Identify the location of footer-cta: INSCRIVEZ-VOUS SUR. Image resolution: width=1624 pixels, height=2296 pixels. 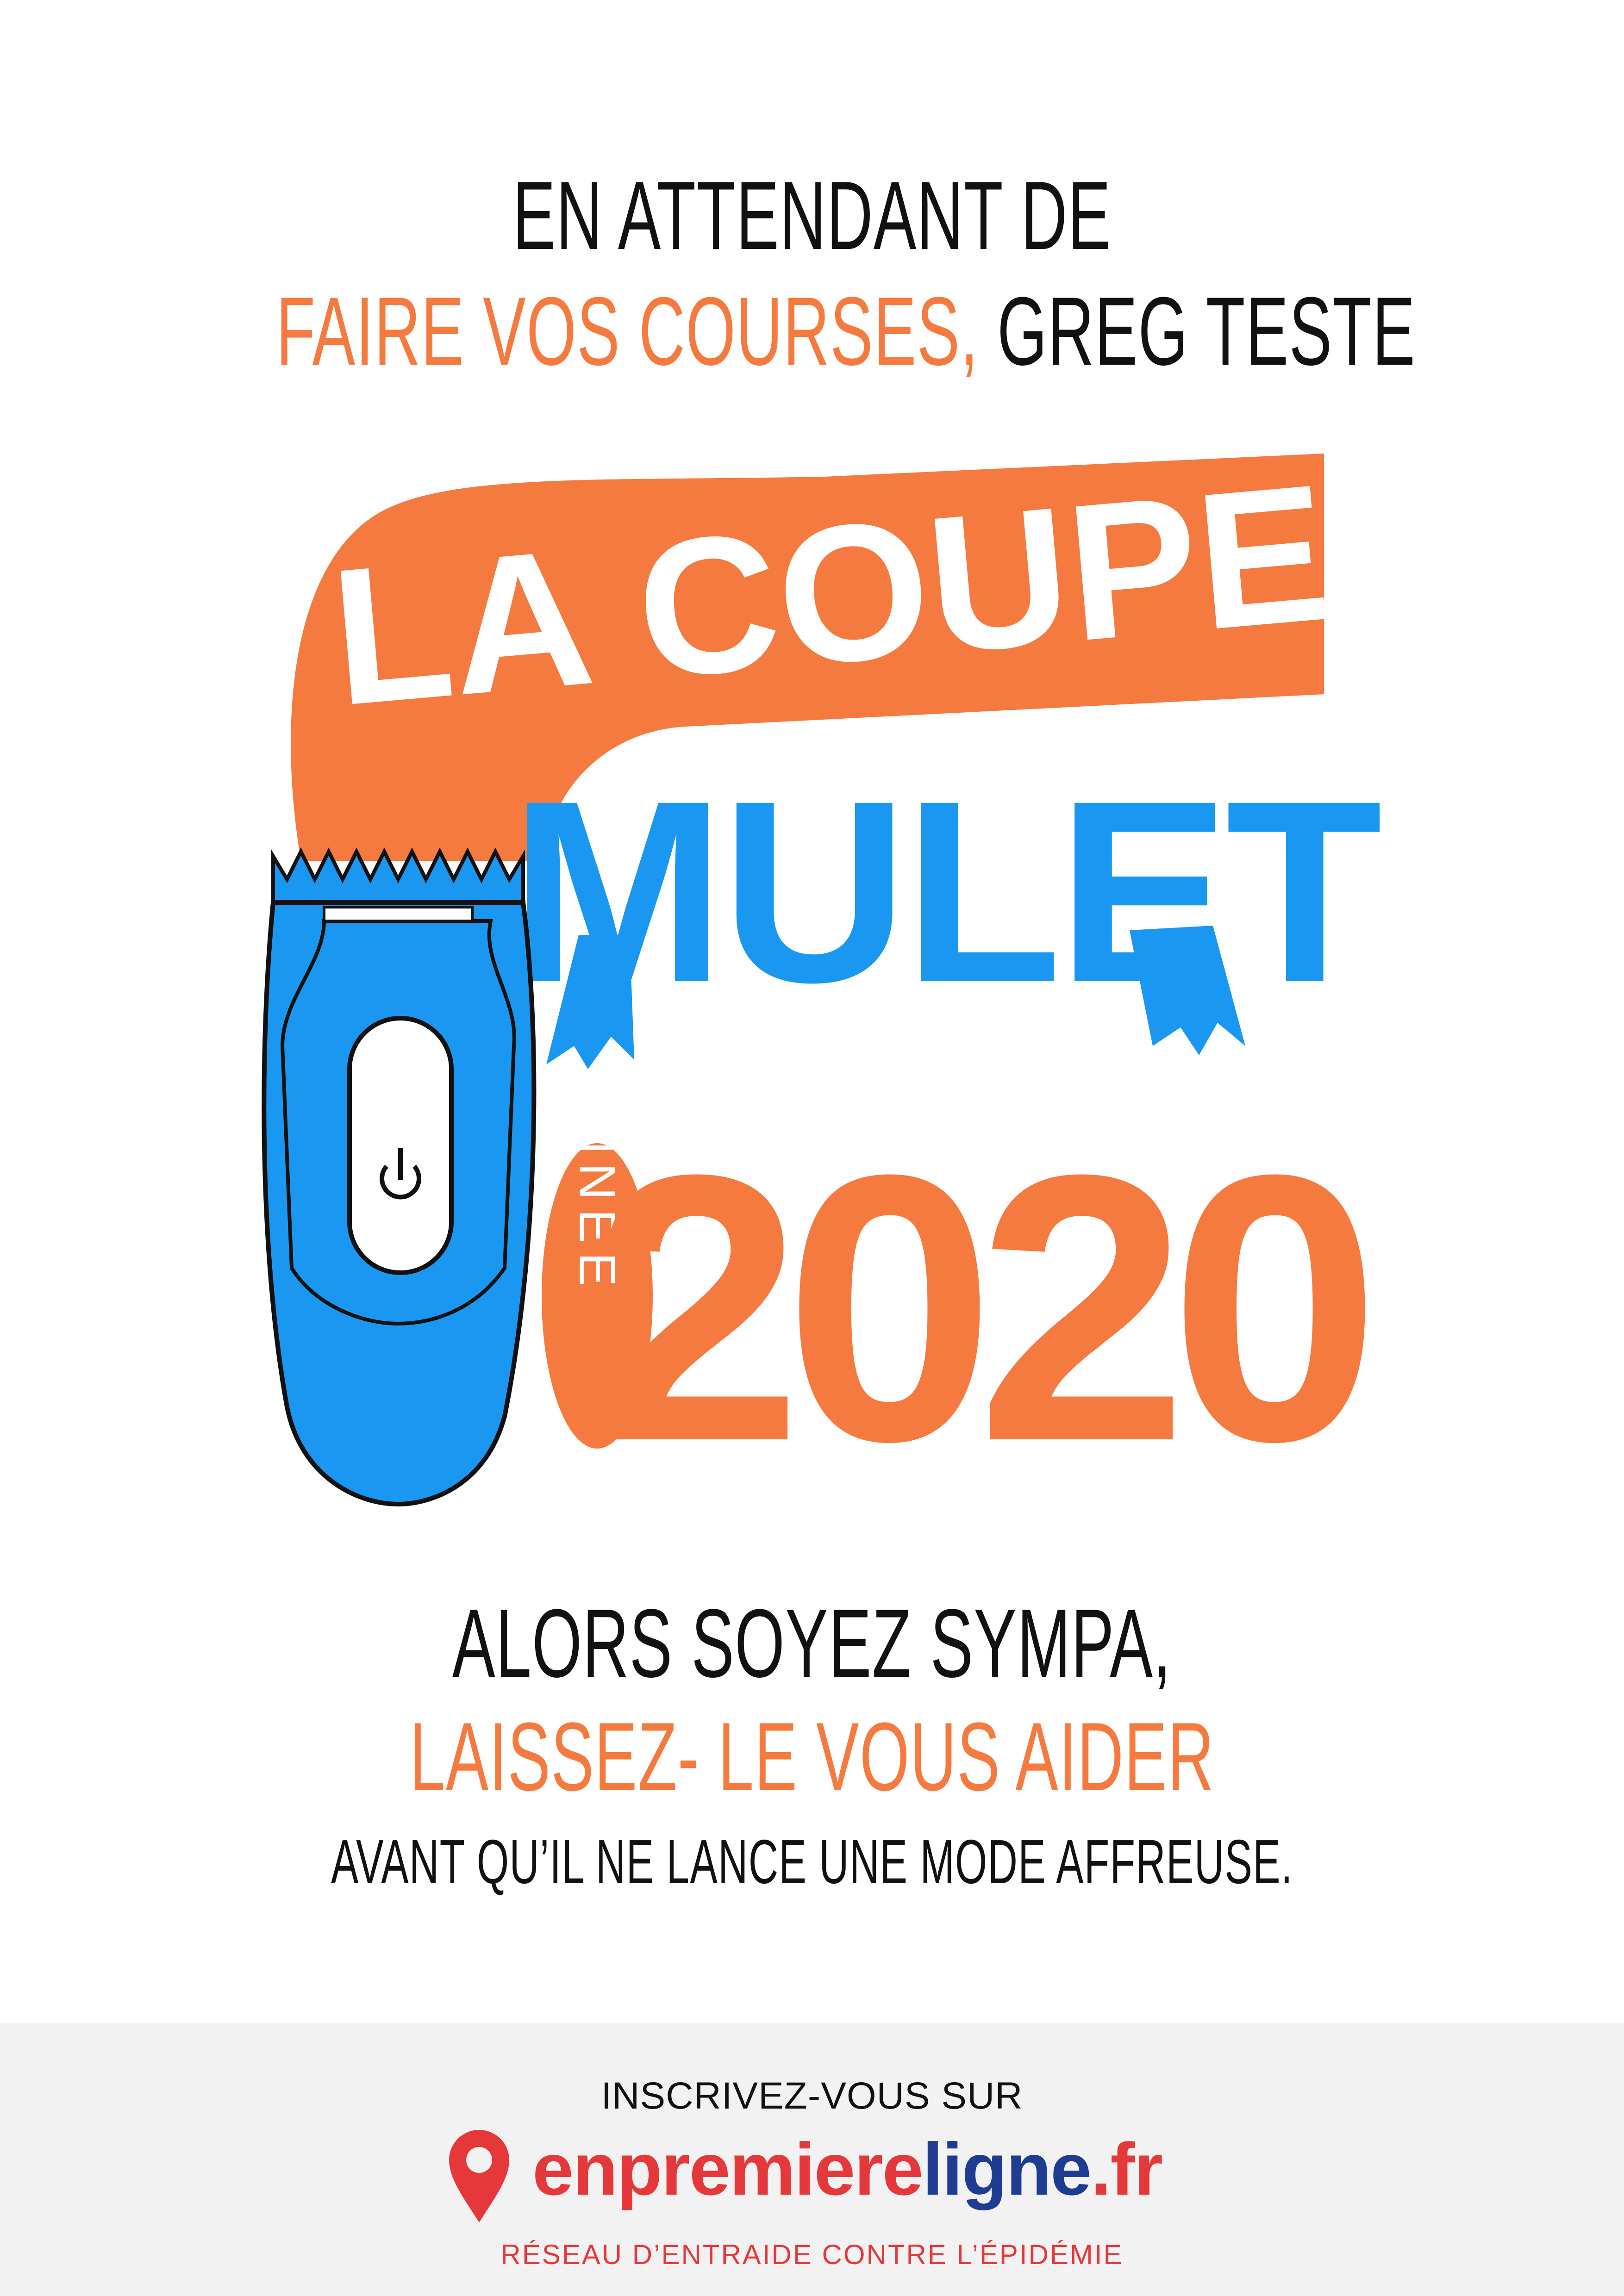
(812, 2096).